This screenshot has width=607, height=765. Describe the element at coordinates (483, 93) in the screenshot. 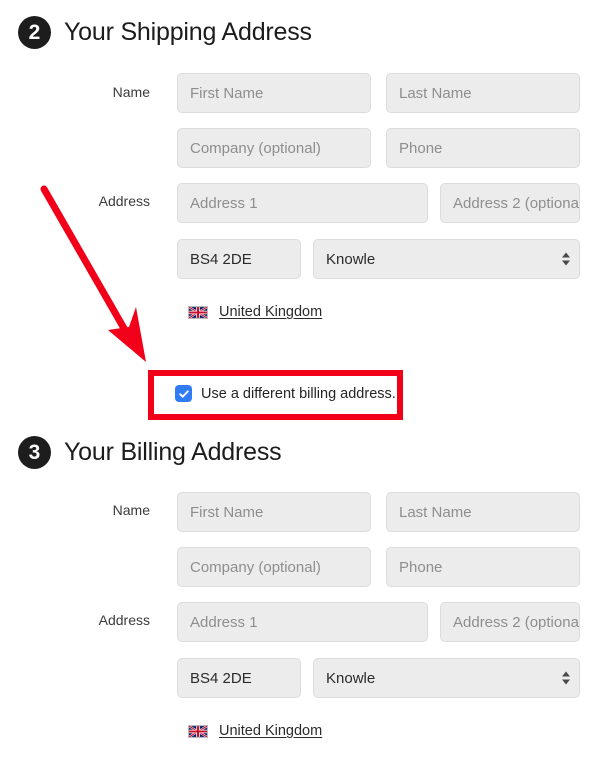

I see `shipping-last-name-input: Last Name` at that location.